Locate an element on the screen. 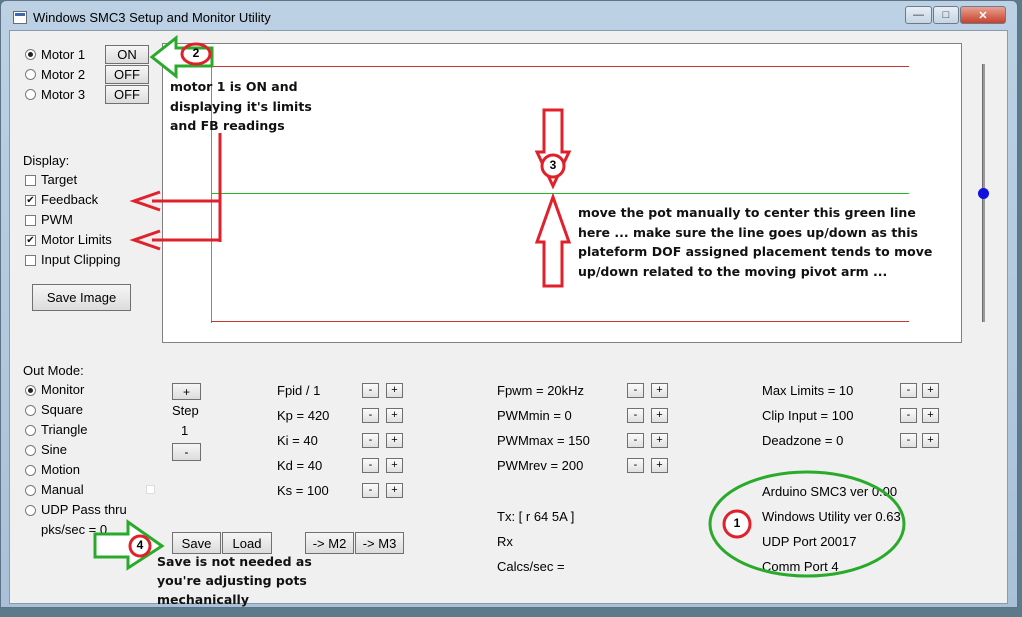 The height and width of the screenshot is (617, 1022). motor-note-line: and FB readings is located at coordinates (227, 125).